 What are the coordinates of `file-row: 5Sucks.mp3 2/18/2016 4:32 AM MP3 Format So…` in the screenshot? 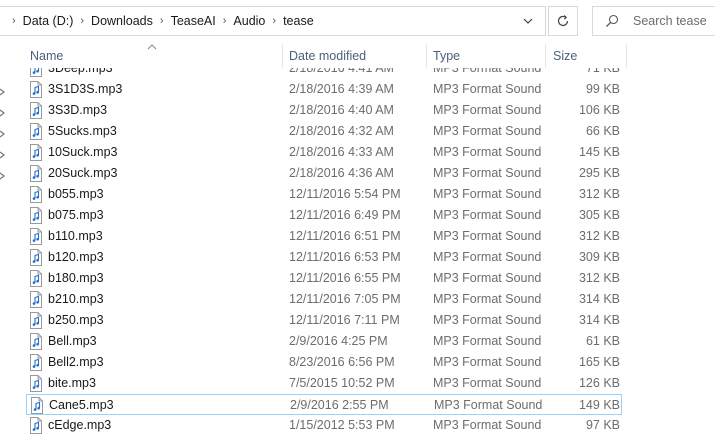 It's located at (324, 131).